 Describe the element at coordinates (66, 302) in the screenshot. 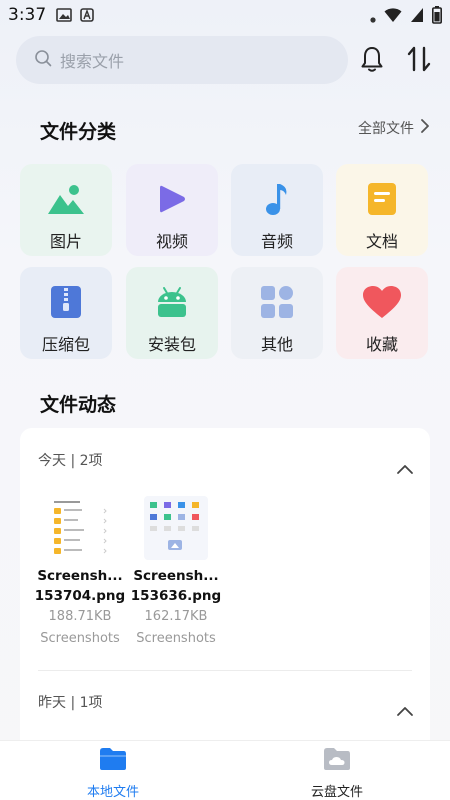

I see `zip-icon` at that location.